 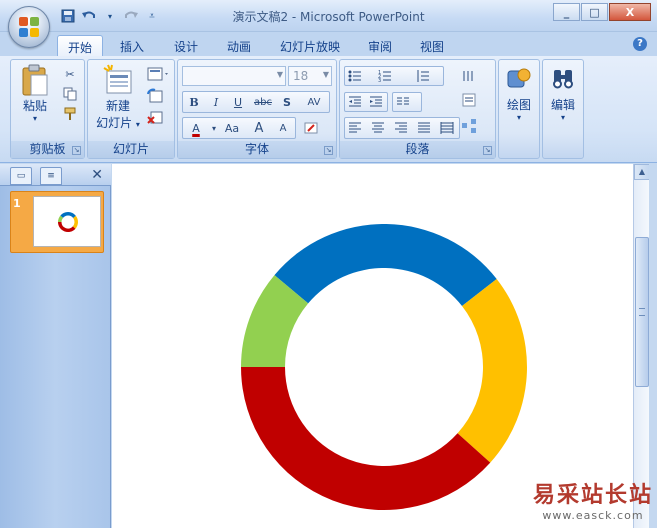 I want to click on grow-font-button: A, so click(x=259, y=128).